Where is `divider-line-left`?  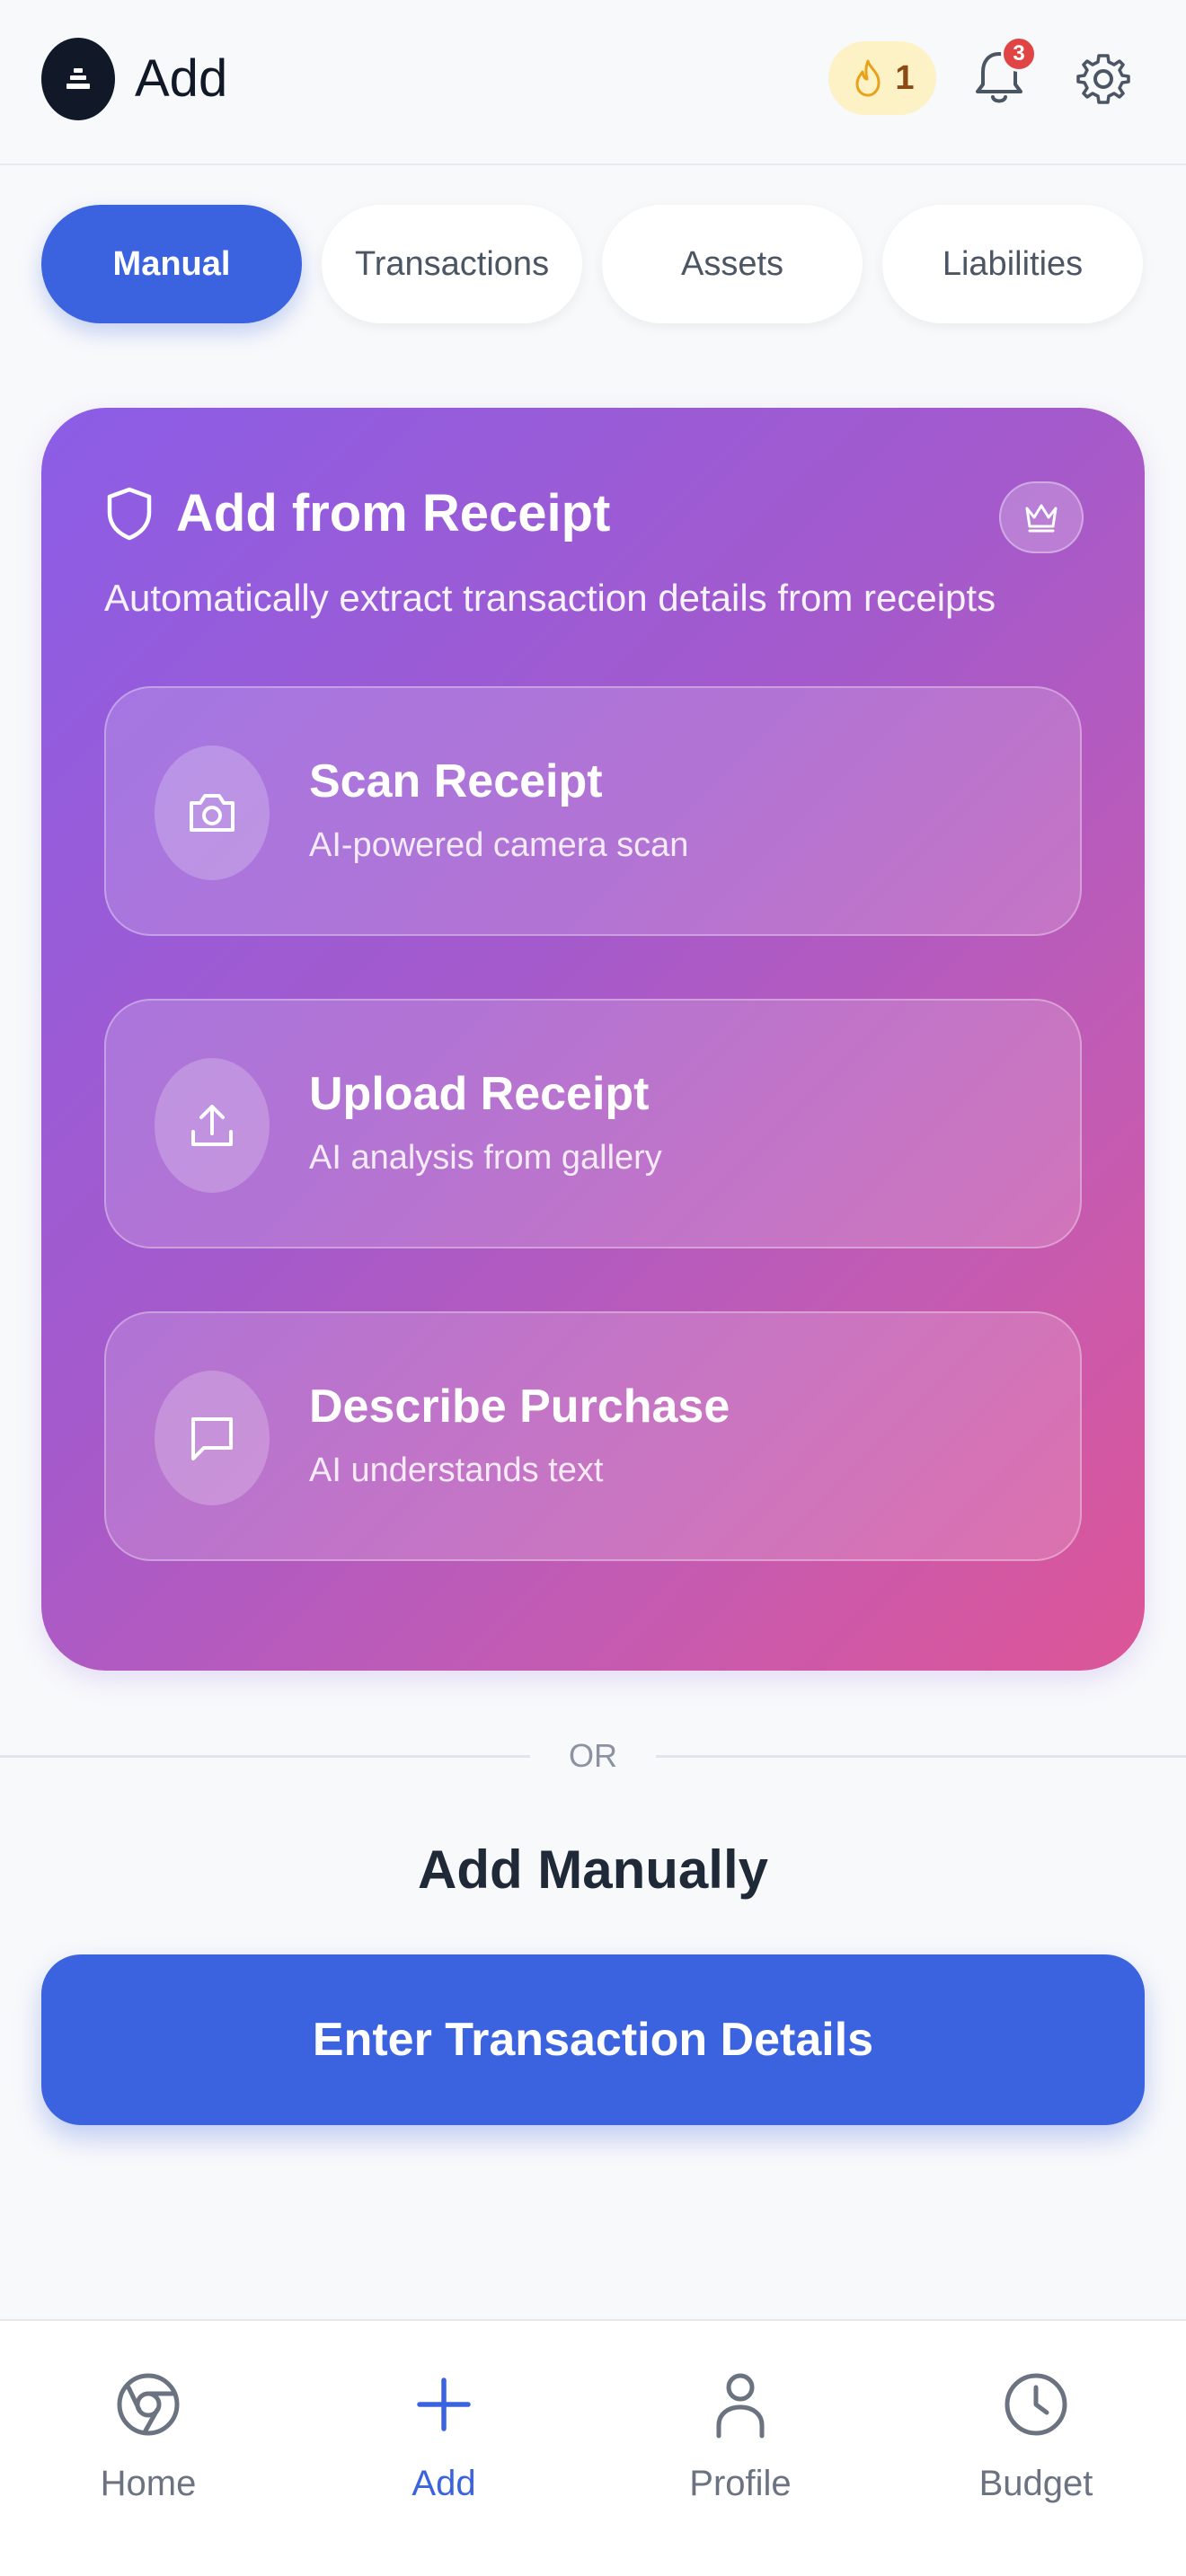 divider-line-left is located at coordinates (265, 1756).